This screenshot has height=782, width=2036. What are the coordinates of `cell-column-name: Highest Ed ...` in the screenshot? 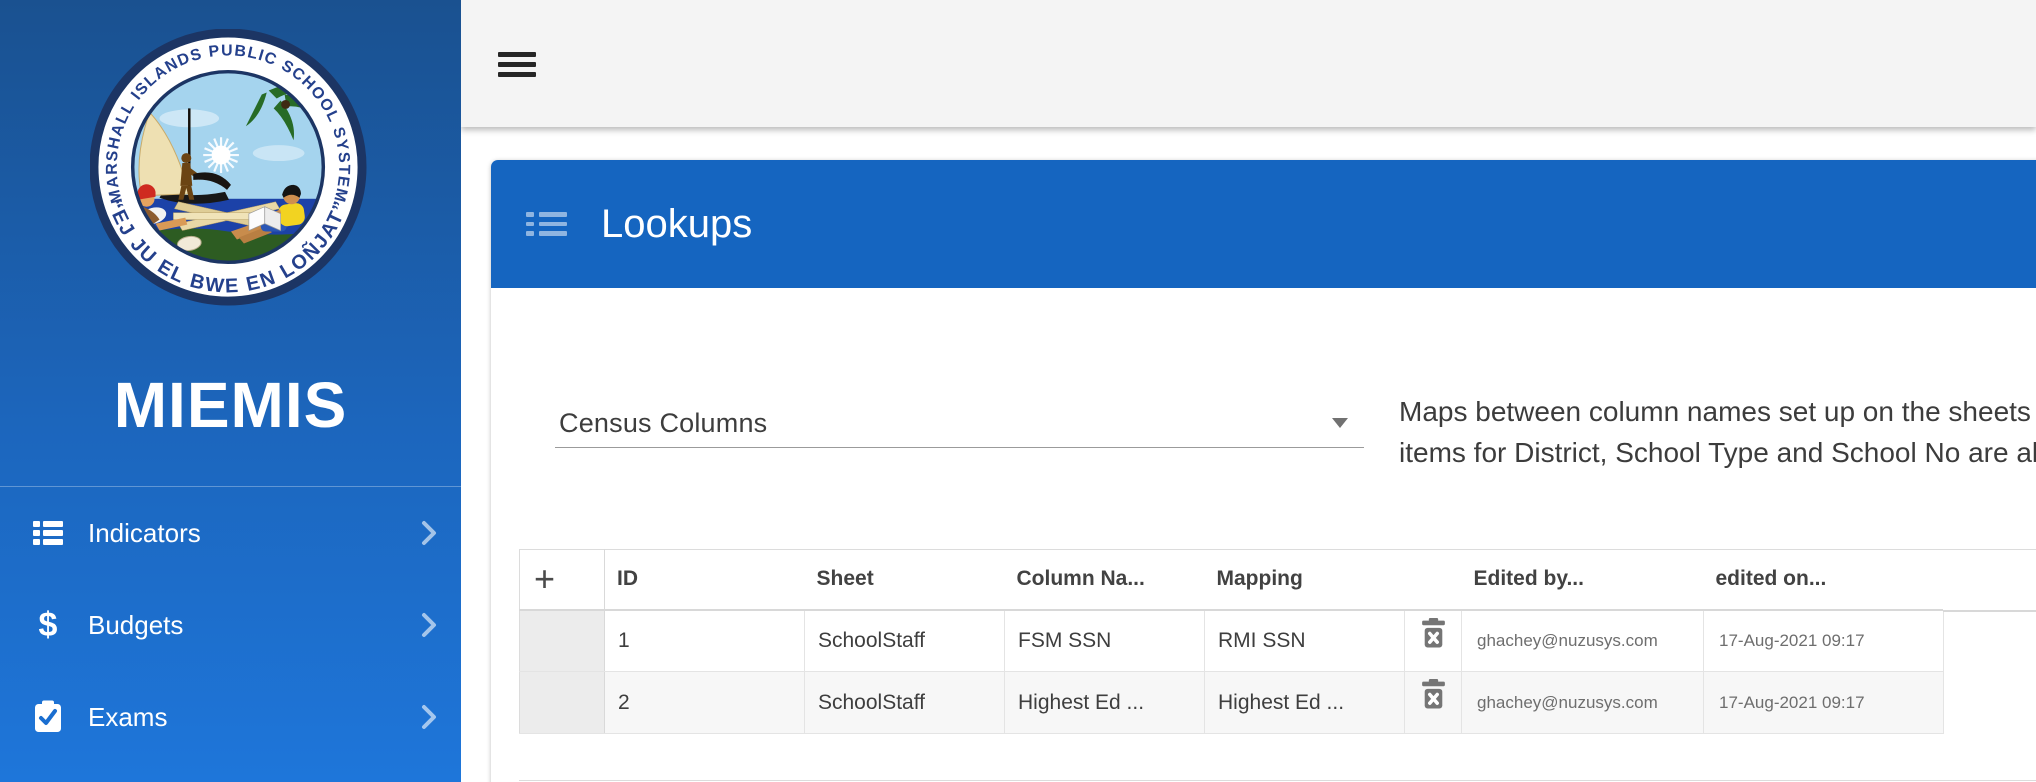 It's located at (1104, 702).